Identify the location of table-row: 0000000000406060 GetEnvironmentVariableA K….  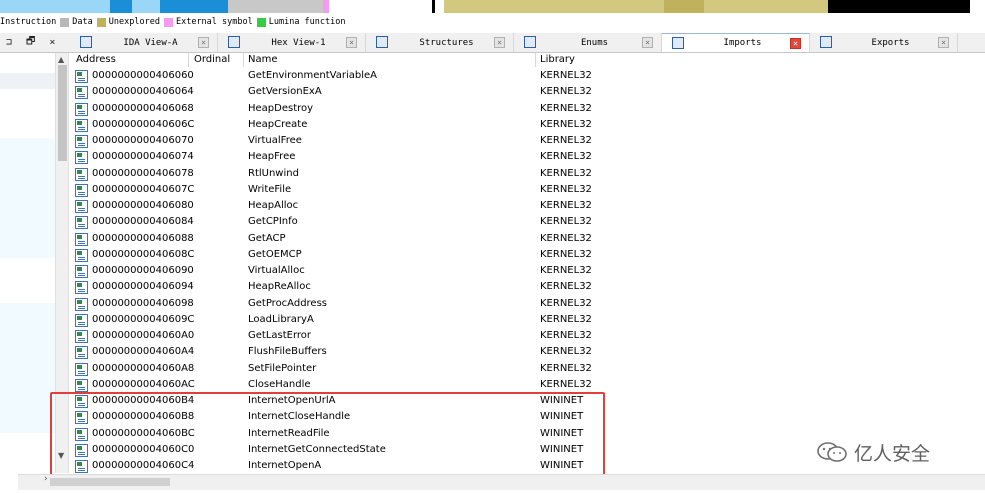
(527, 76).